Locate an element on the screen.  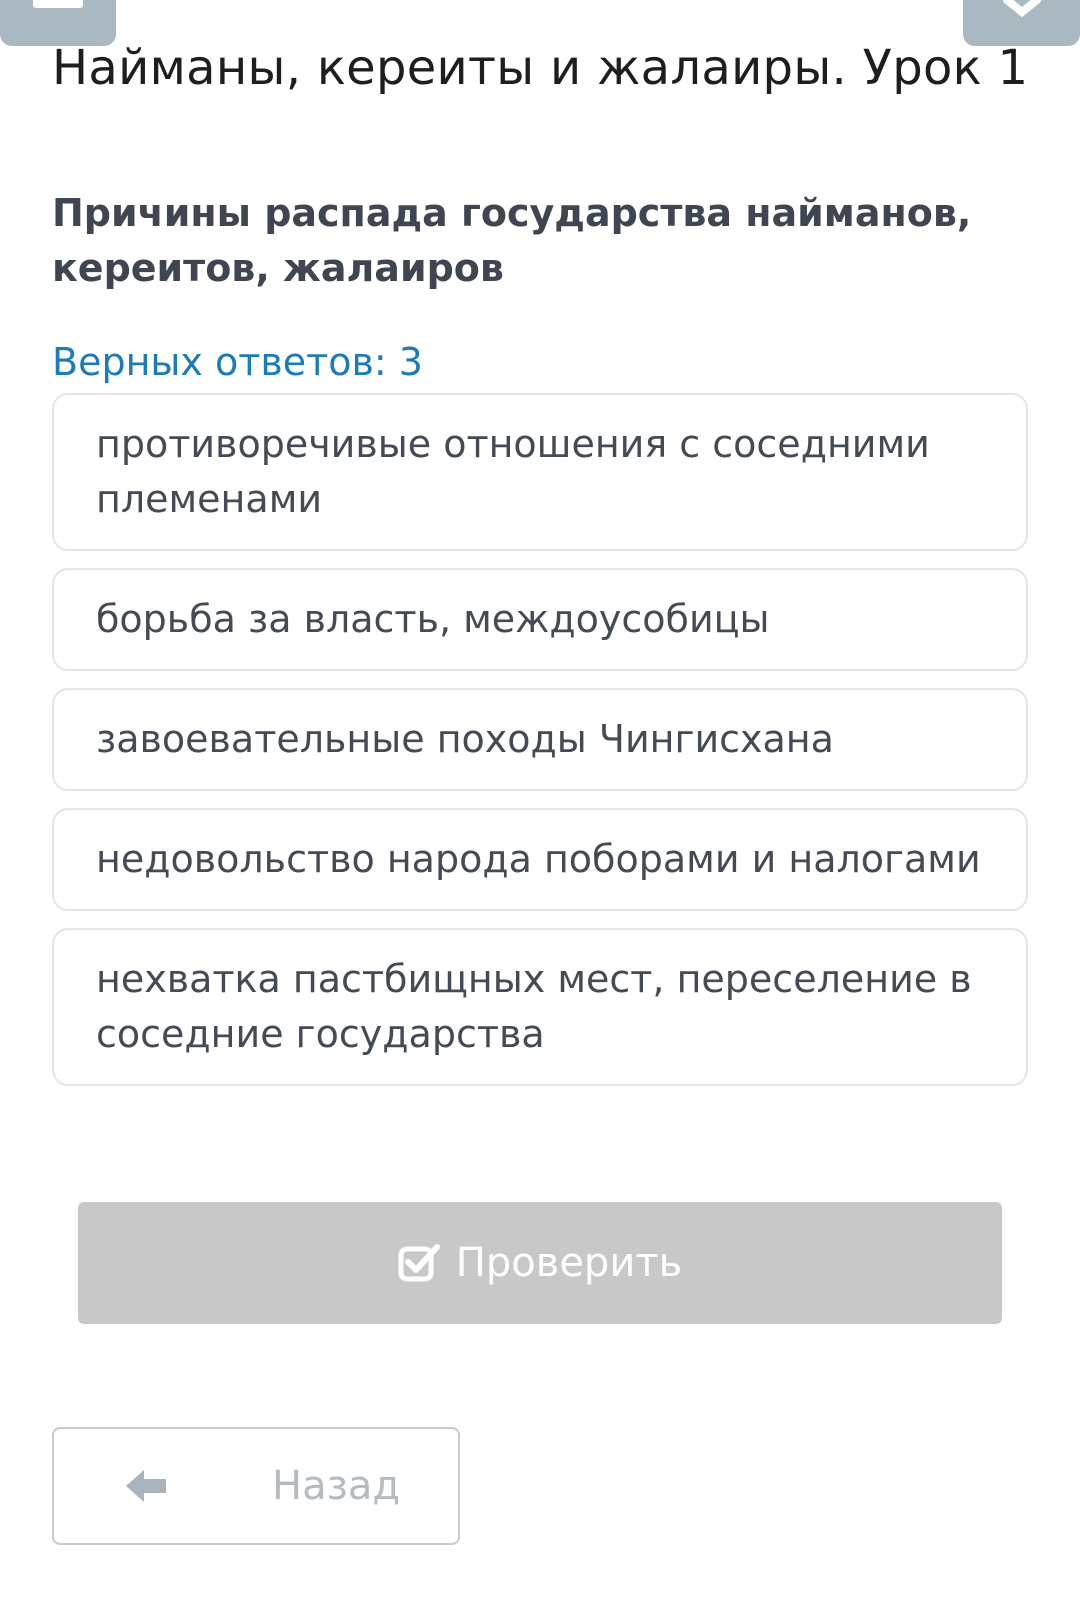
check-button: Проверить is located at coordinates (540, 1263).